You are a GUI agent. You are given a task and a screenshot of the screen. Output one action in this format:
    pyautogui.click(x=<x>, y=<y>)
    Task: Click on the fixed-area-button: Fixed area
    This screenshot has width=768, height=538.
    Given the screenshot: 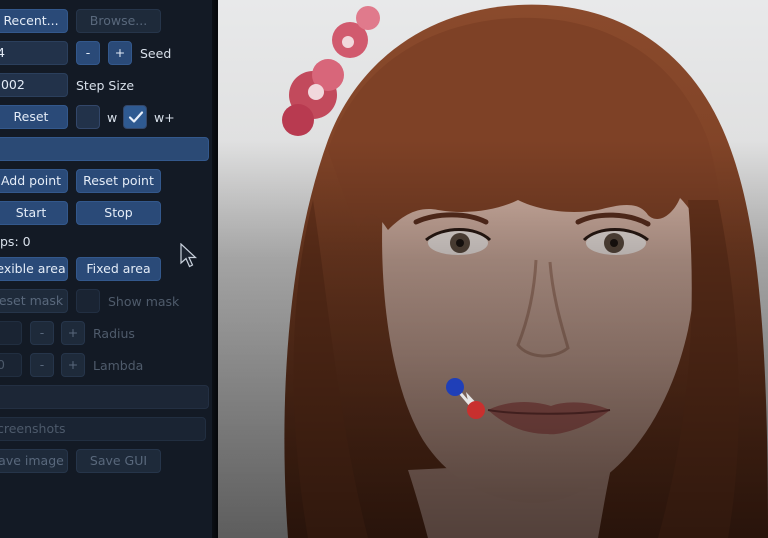 What is the action you would take?
    pyautogui.click(x=118, y=269)
    